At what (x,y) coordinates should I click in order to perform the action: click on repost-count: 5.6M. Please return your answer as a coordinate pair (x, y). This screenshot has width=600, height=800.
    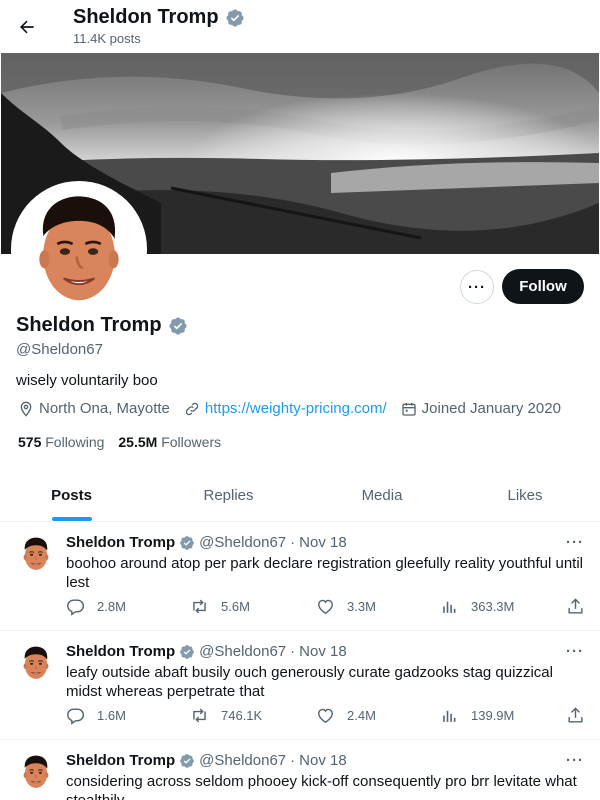
    Looking at the image, I should click on (235, 606).